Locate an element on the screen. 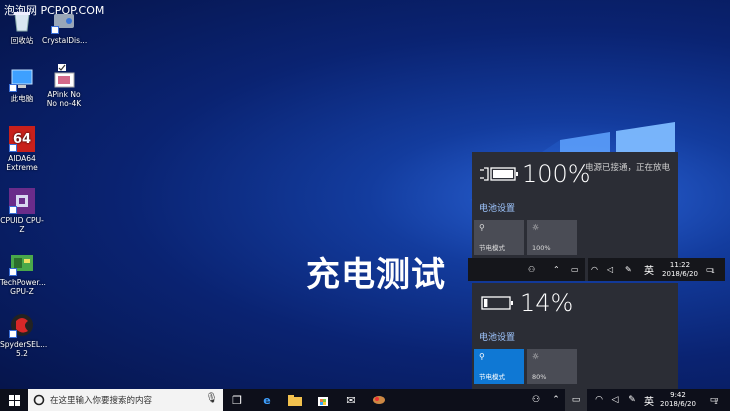 The width and height of the screenshot is (730, 411). spyder-icon is located at coordinates (22, 325).